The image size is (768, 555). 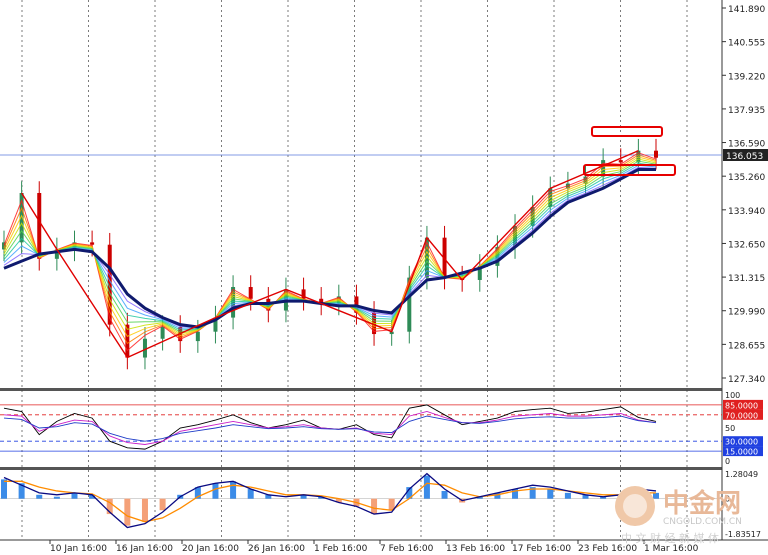 I want to click on watermark: 中金网 CNGOLD.COM.CN 中 文 财 经 新 媒 体, so click(x=687, y=513).